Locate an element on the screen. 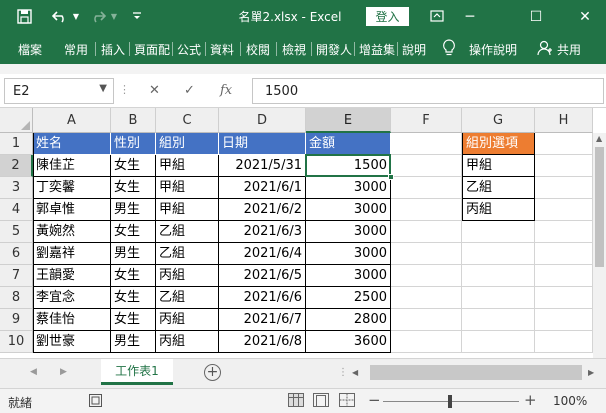  zoom-level: 100% is located at coordinates (570, 401).